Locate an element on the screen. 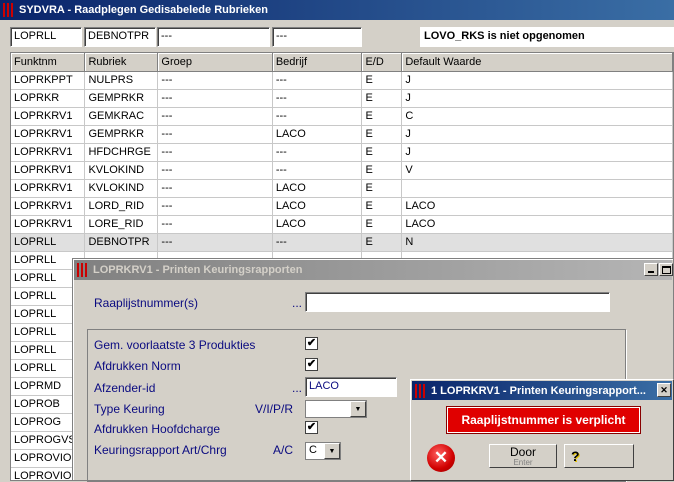 Image resolution: width=674 pixels, height=482 pixels. raaplijst-input is located at coordinates (457, 302).